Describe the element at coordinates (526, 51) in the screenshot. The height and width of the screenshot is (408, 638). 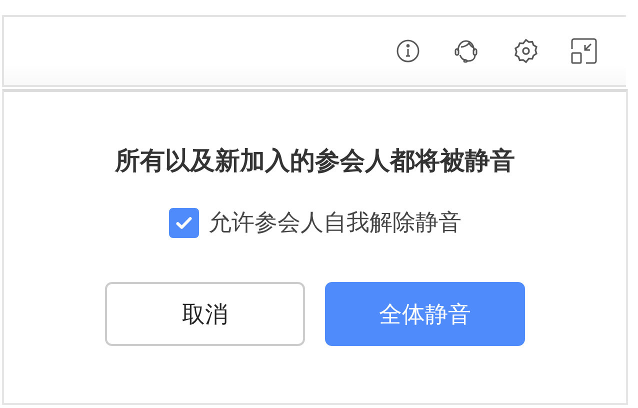
I see `settings-icon` at that location.